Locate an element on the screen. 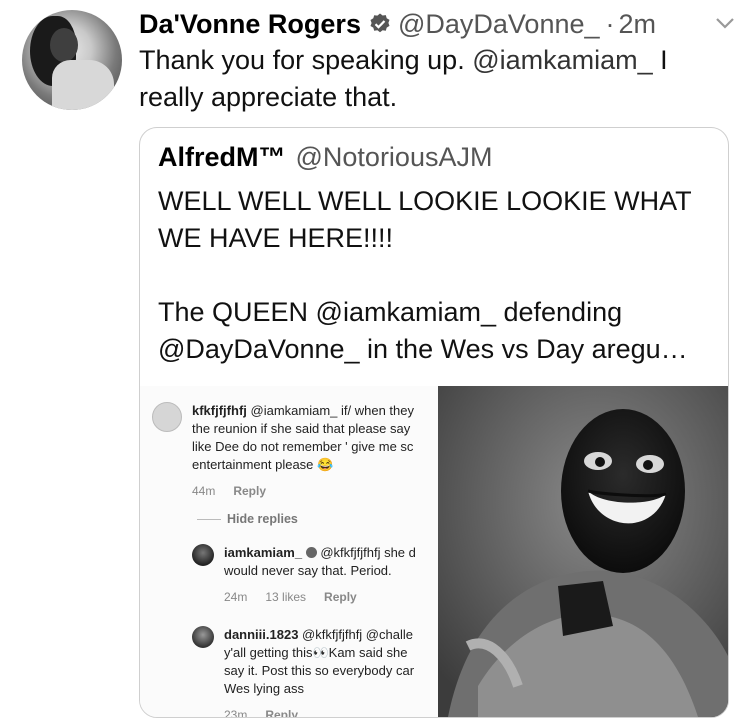 The height and width of the screenshot is (724, 750). comment-line: Wes lying ass is located at coordinates (264, 688).